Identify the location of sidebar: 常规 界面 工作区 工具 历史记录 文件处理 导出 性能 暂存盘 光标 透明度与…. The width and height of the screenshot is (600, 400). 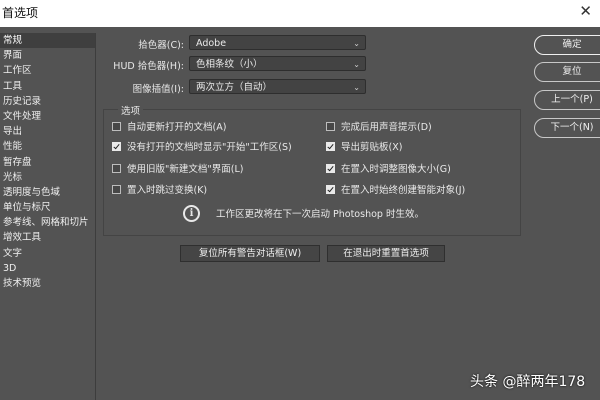
(48, 216).